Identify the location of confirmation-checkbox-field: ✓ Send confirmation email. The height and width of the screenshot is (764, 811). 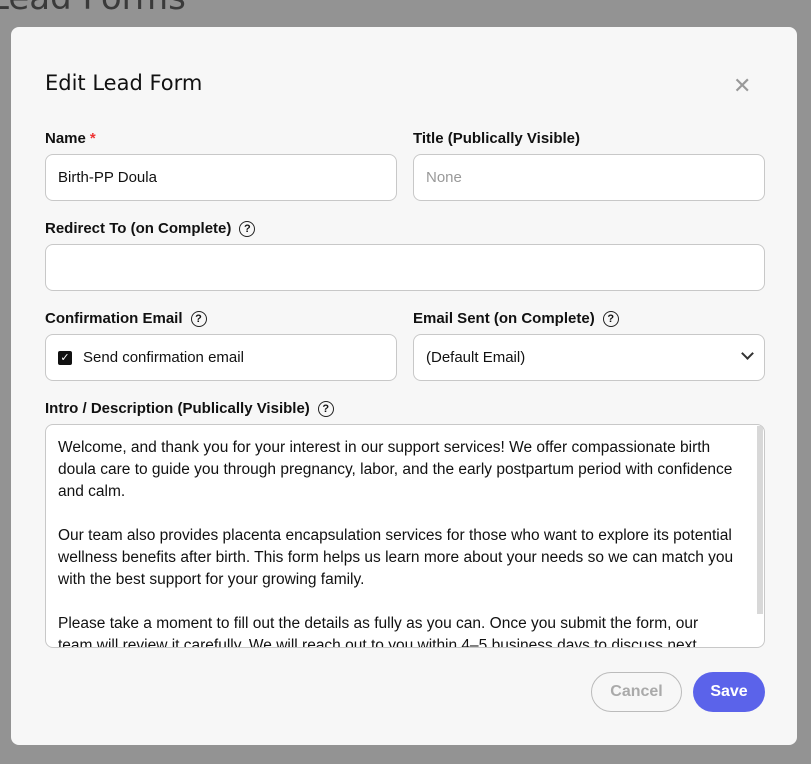
(221, 357).